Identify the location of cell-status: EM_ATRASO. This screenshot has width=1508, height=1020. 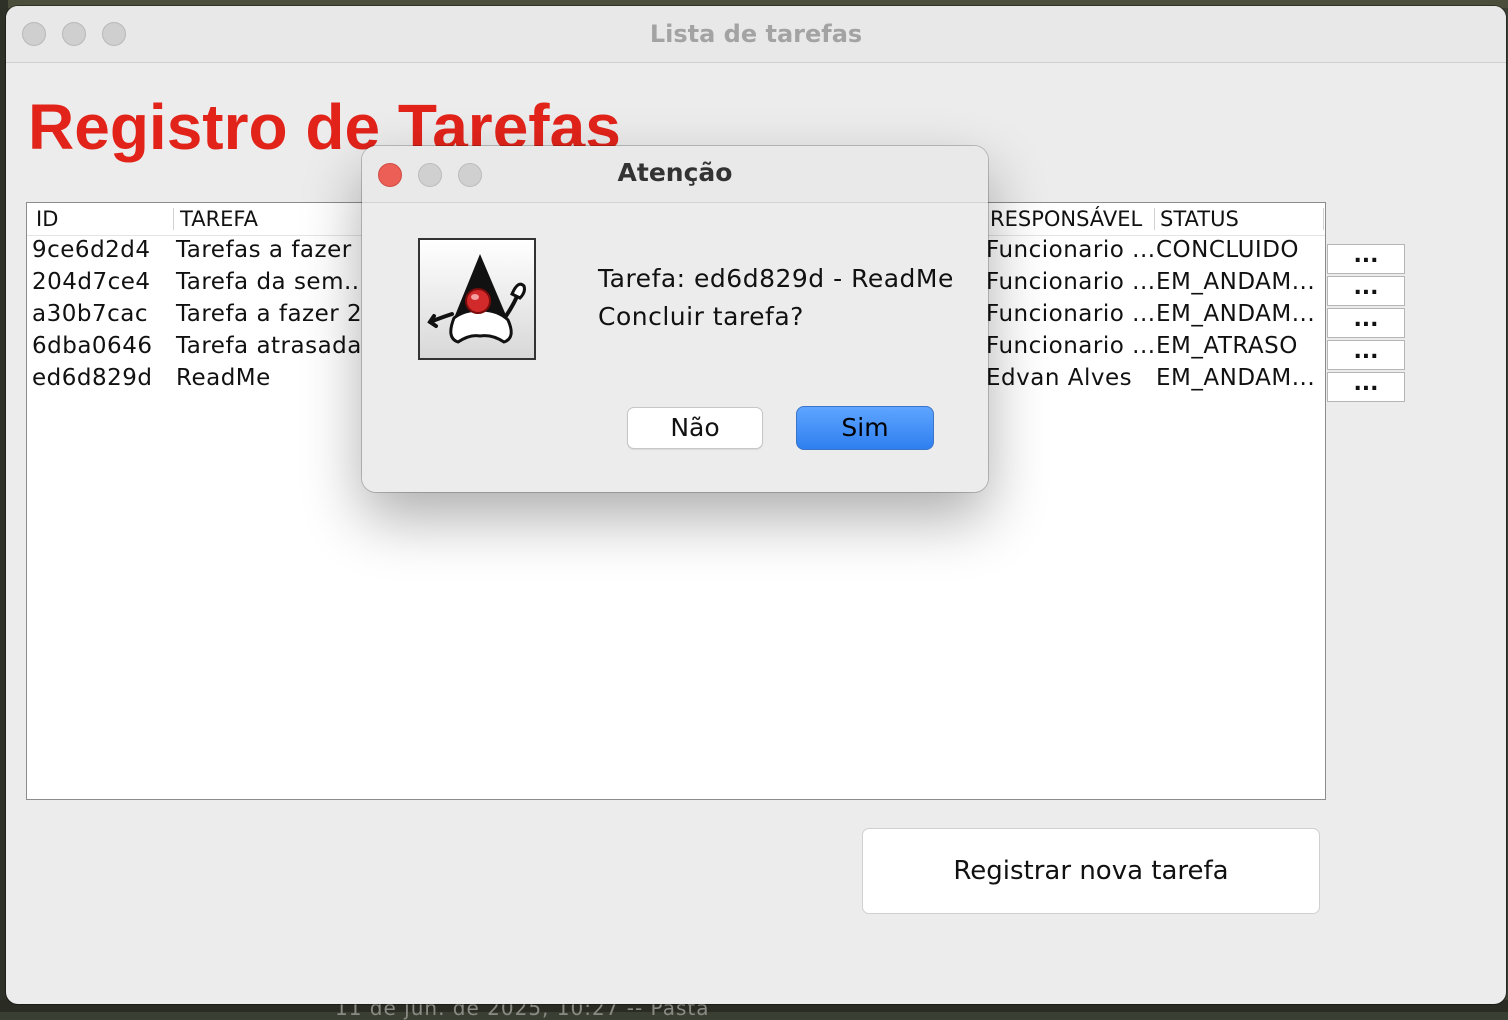
(1227, 346).